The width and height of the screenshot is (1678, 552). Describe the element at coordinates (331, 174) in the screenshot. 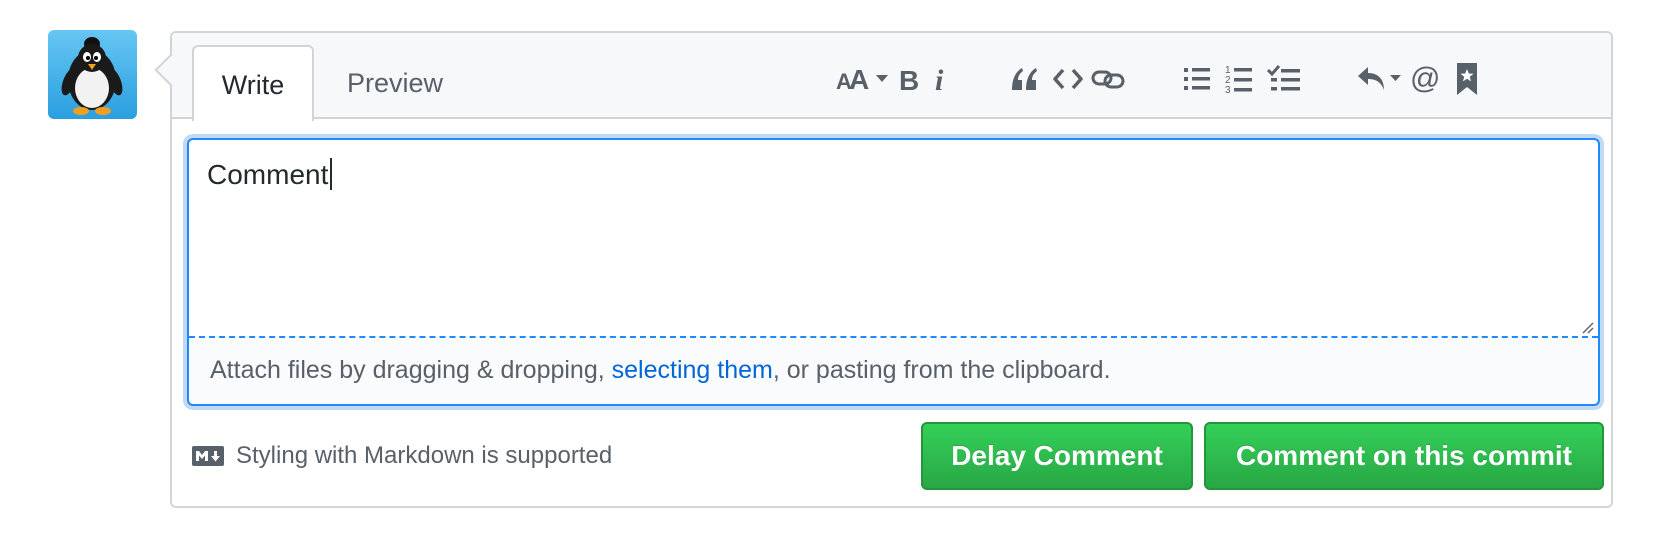

I see `text-cursor` at that location.